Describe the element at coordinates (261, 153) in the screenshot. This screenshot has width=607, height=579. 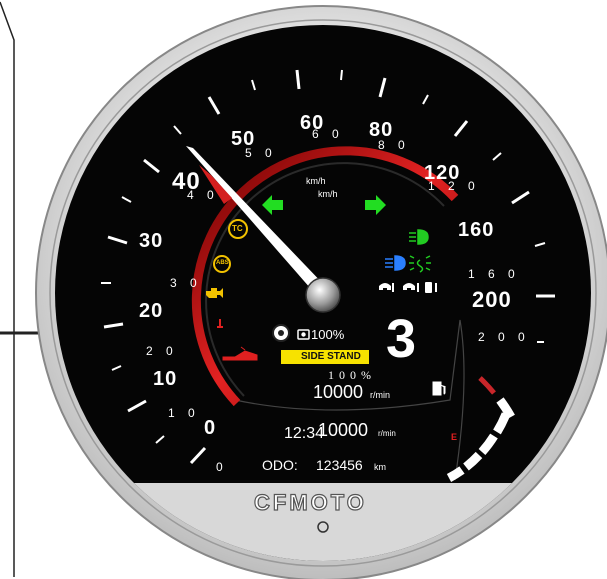
I see `speed-subtick-50: 5 0` at that location.